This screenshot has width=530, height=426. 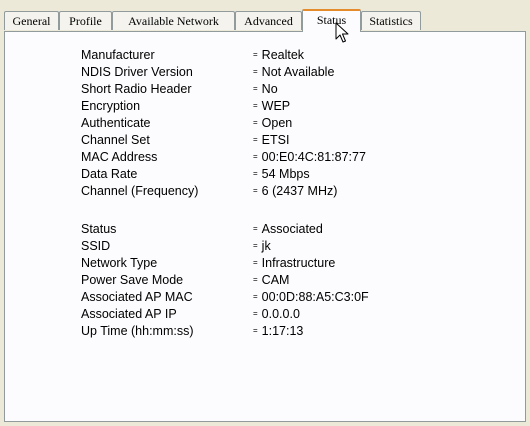 What do you see at coordinates (173, 20) in the screenshot?
I see `tab-available-network: Available Network` at bounding box center [173, 20].